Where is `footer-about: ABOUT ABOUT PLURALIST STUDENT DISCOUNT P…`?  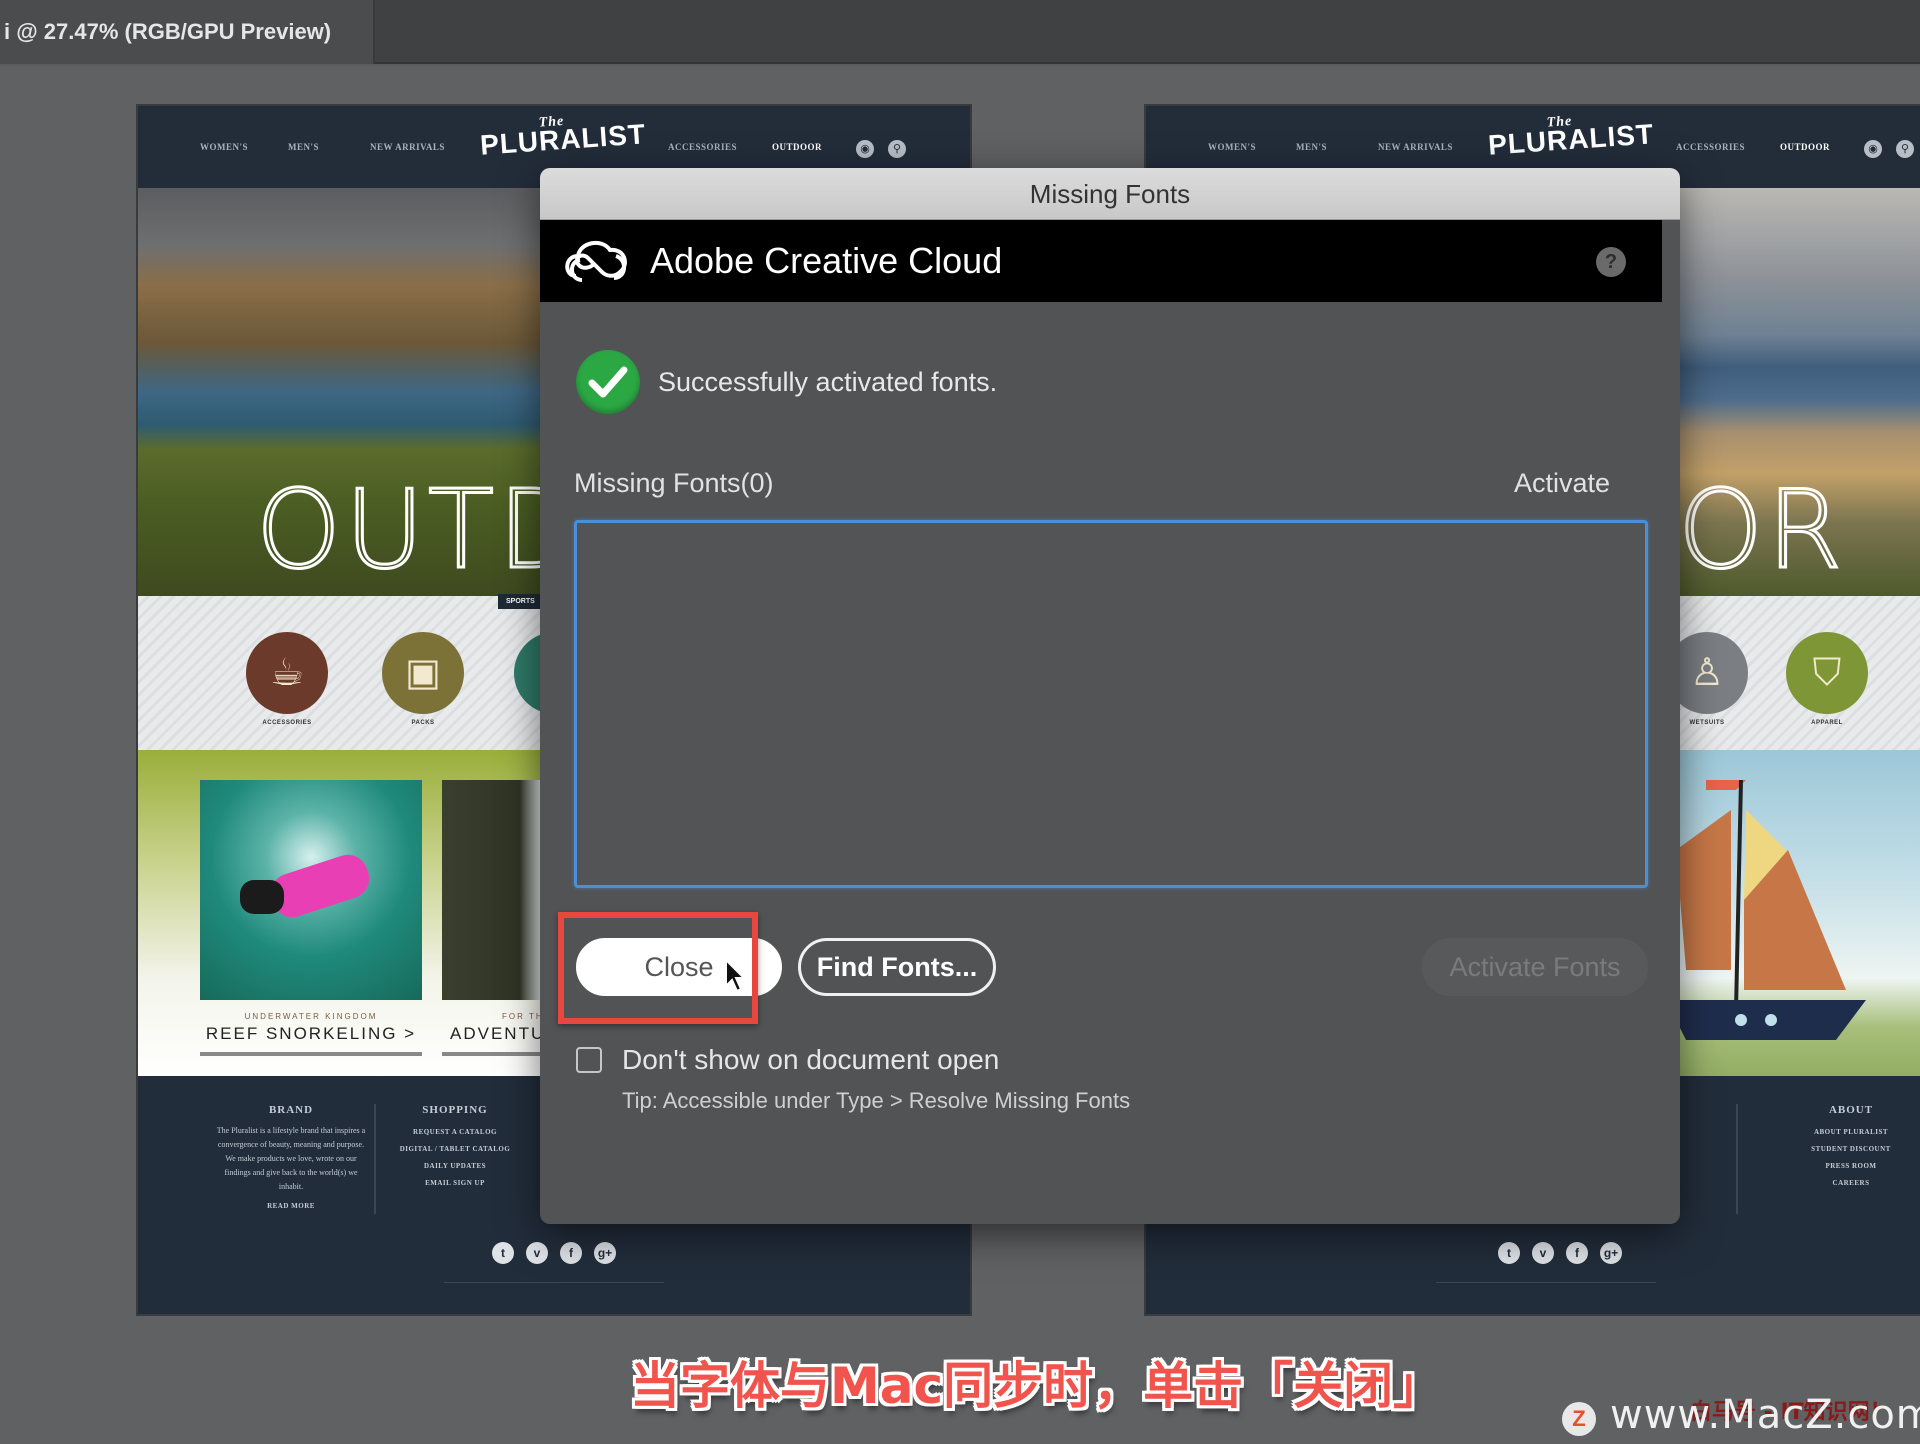
footer-about: ABOUT ABOUT PLURALIST STUDENT DISCOUNT P… is located at coordinates (1851, 1145).